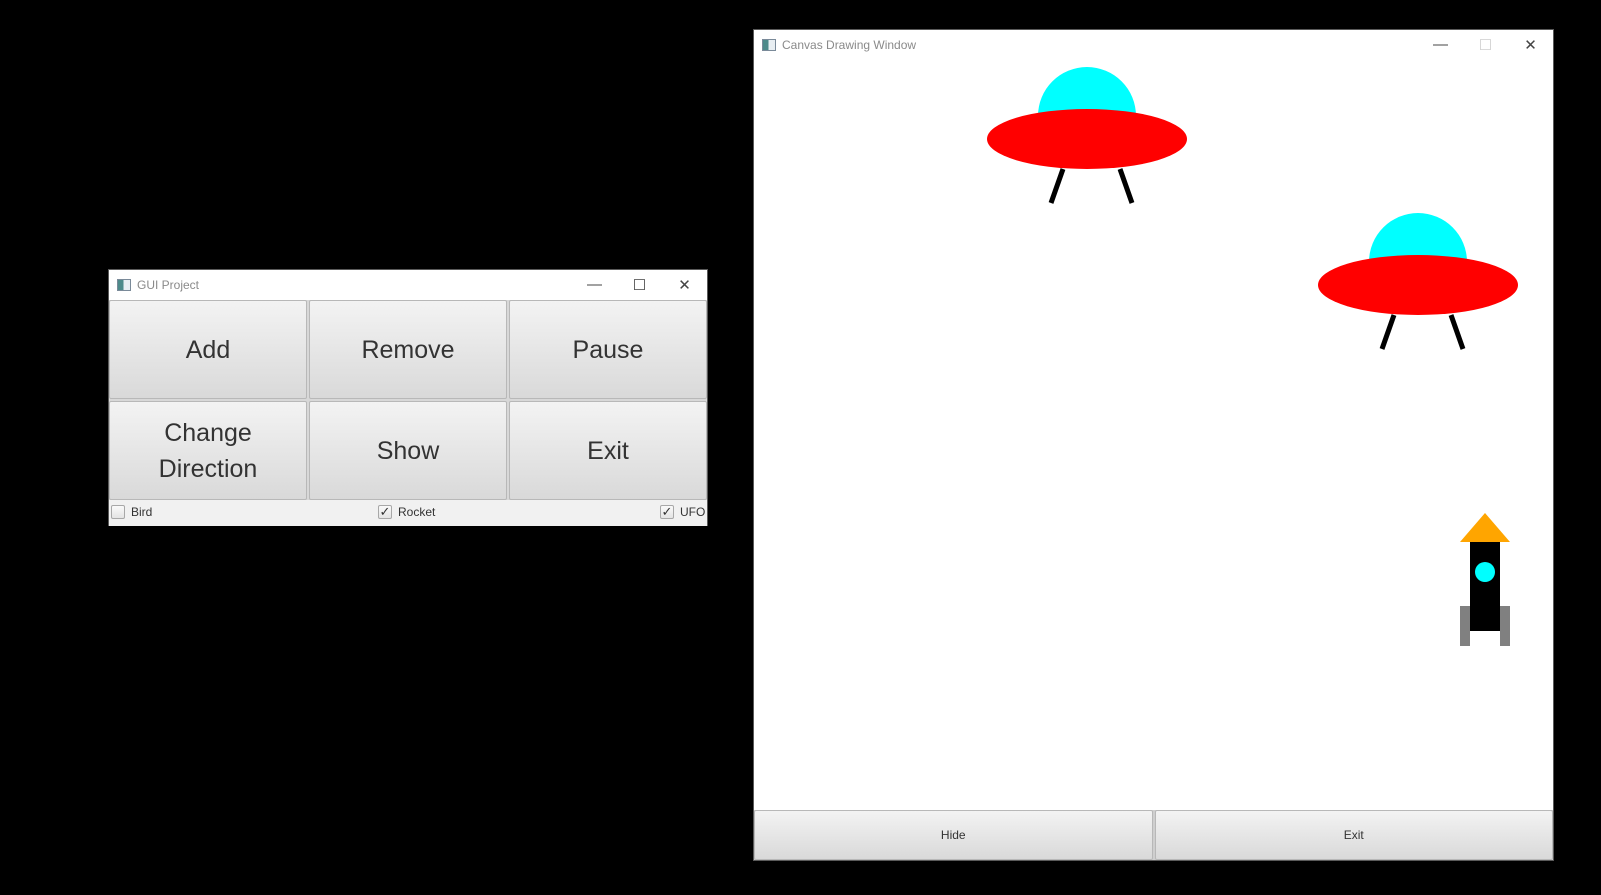  Describe the element at coordinates (1153, 44) in the screenshot. I see `canvas-title-bar: Canvas Drawing Window — ☐ ✕` at that location.